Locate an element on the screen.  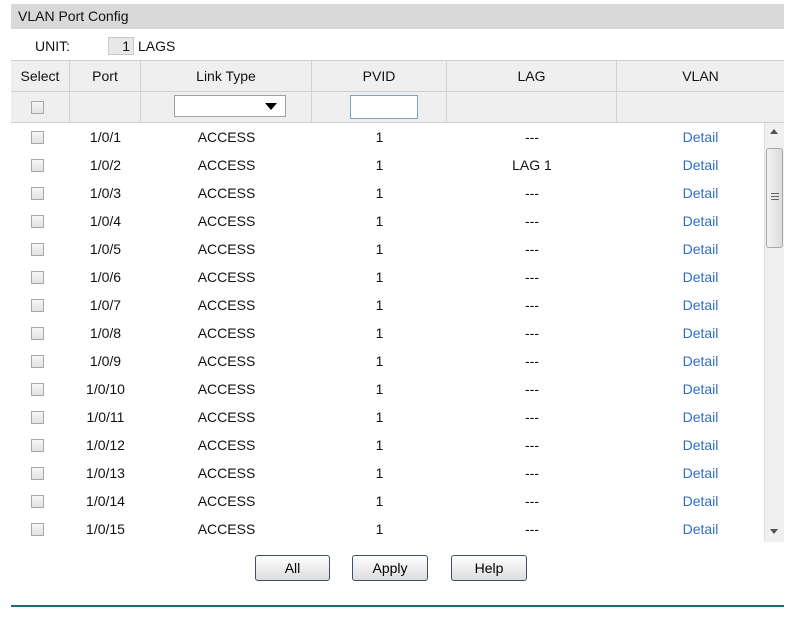
grip-line is located at coordinates (775, 196).